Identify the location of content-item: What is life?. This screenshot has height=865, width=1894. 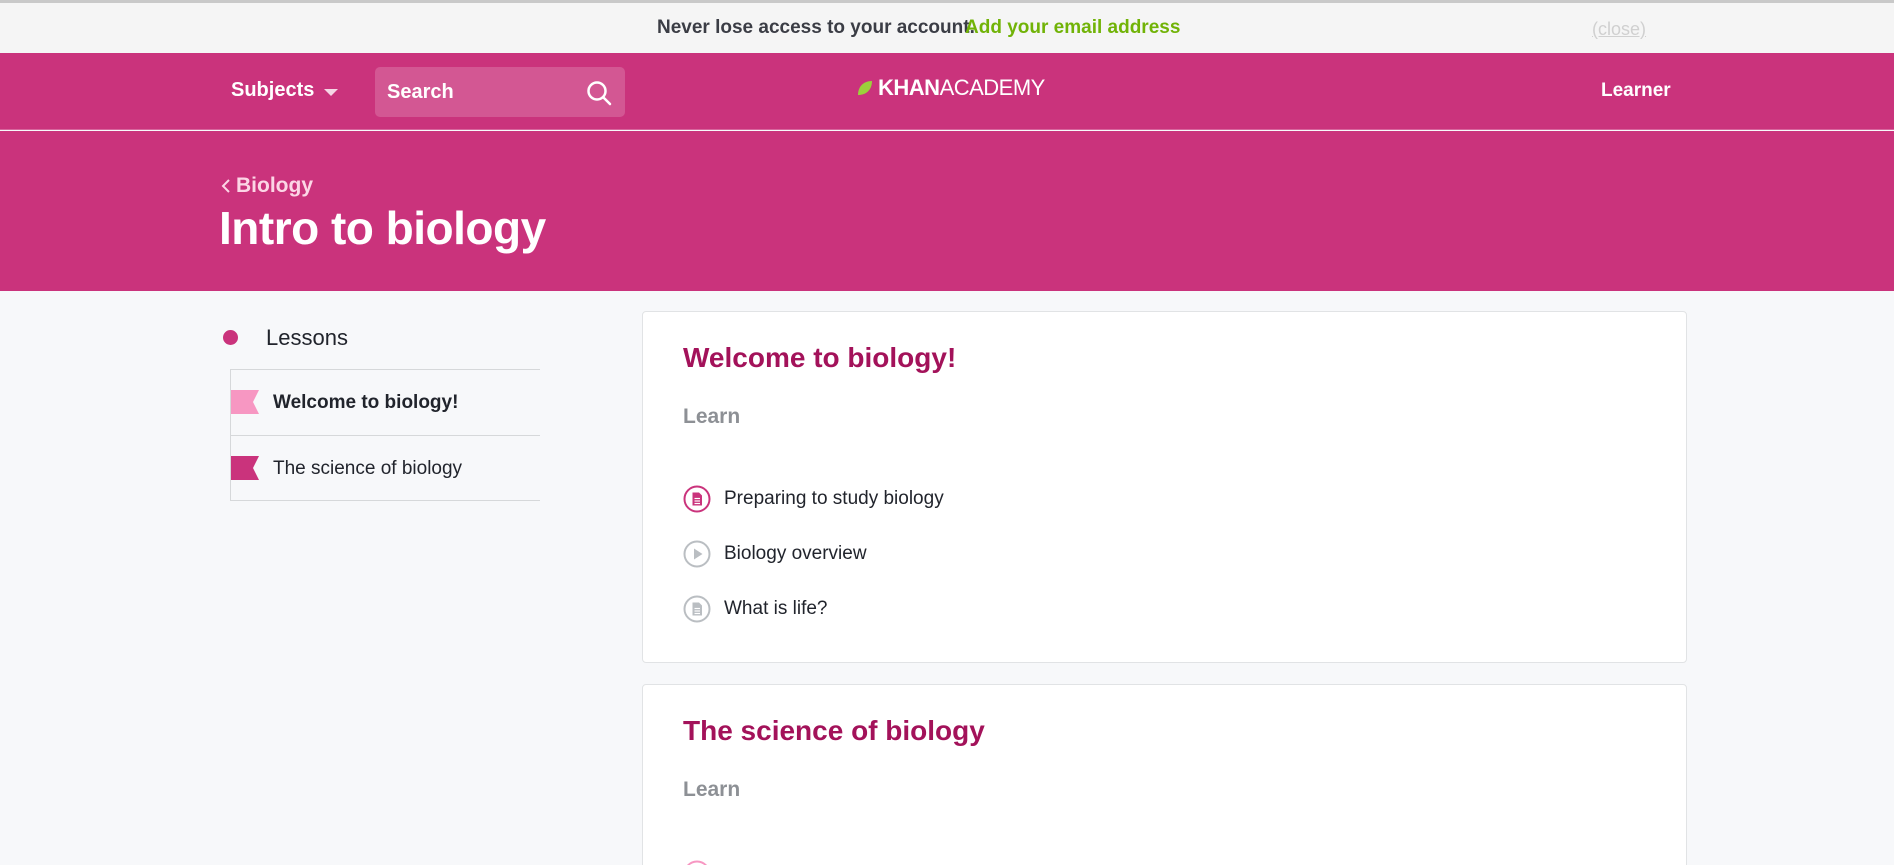
(755, 609).